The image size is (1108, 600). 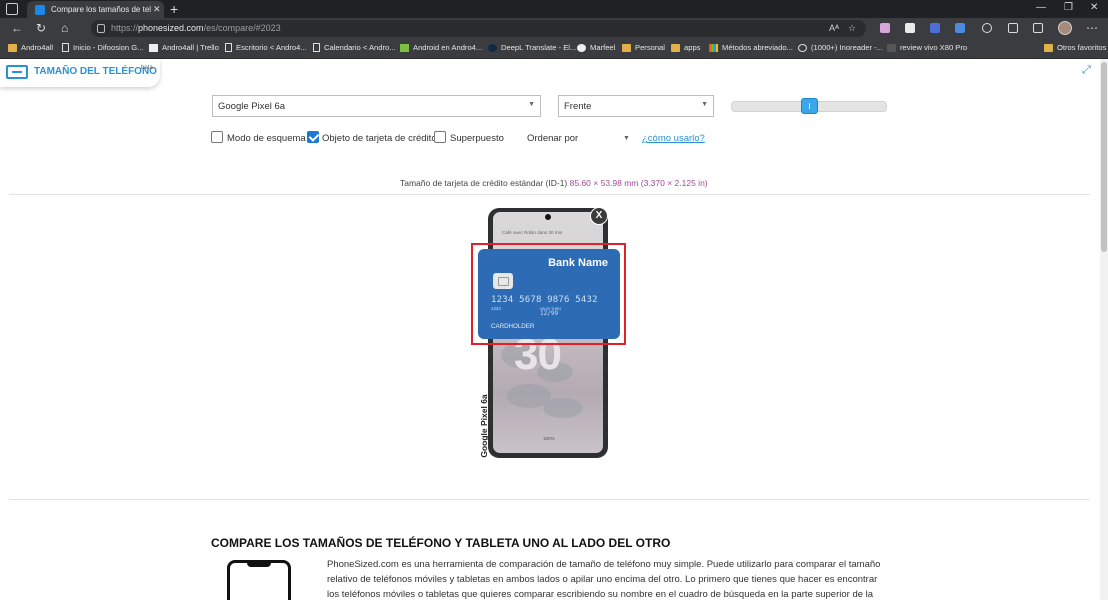 I want to click on extensions-icon, so click(x=987, y=28).